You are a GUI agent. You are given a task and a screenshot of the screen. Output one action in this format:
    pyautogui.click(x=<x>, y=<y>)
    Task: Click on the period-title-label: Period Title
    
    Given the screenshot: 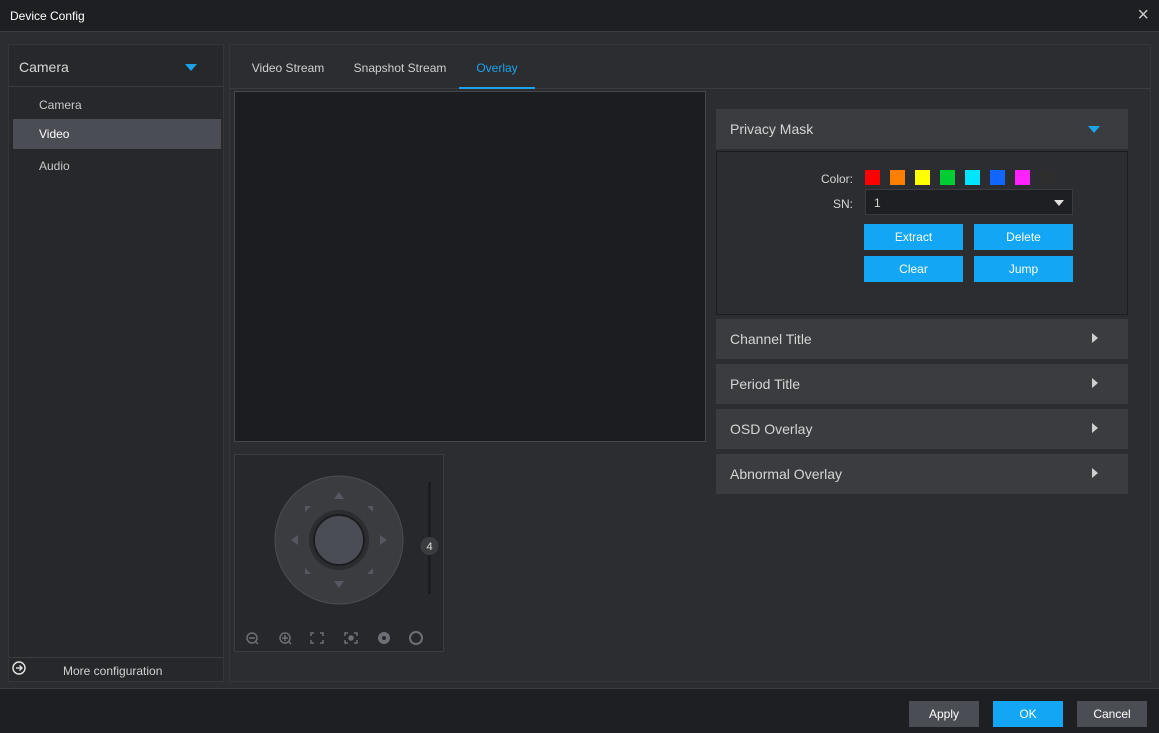 What is the action you would take?
    pyautogui.click(x=765, y=384)
    